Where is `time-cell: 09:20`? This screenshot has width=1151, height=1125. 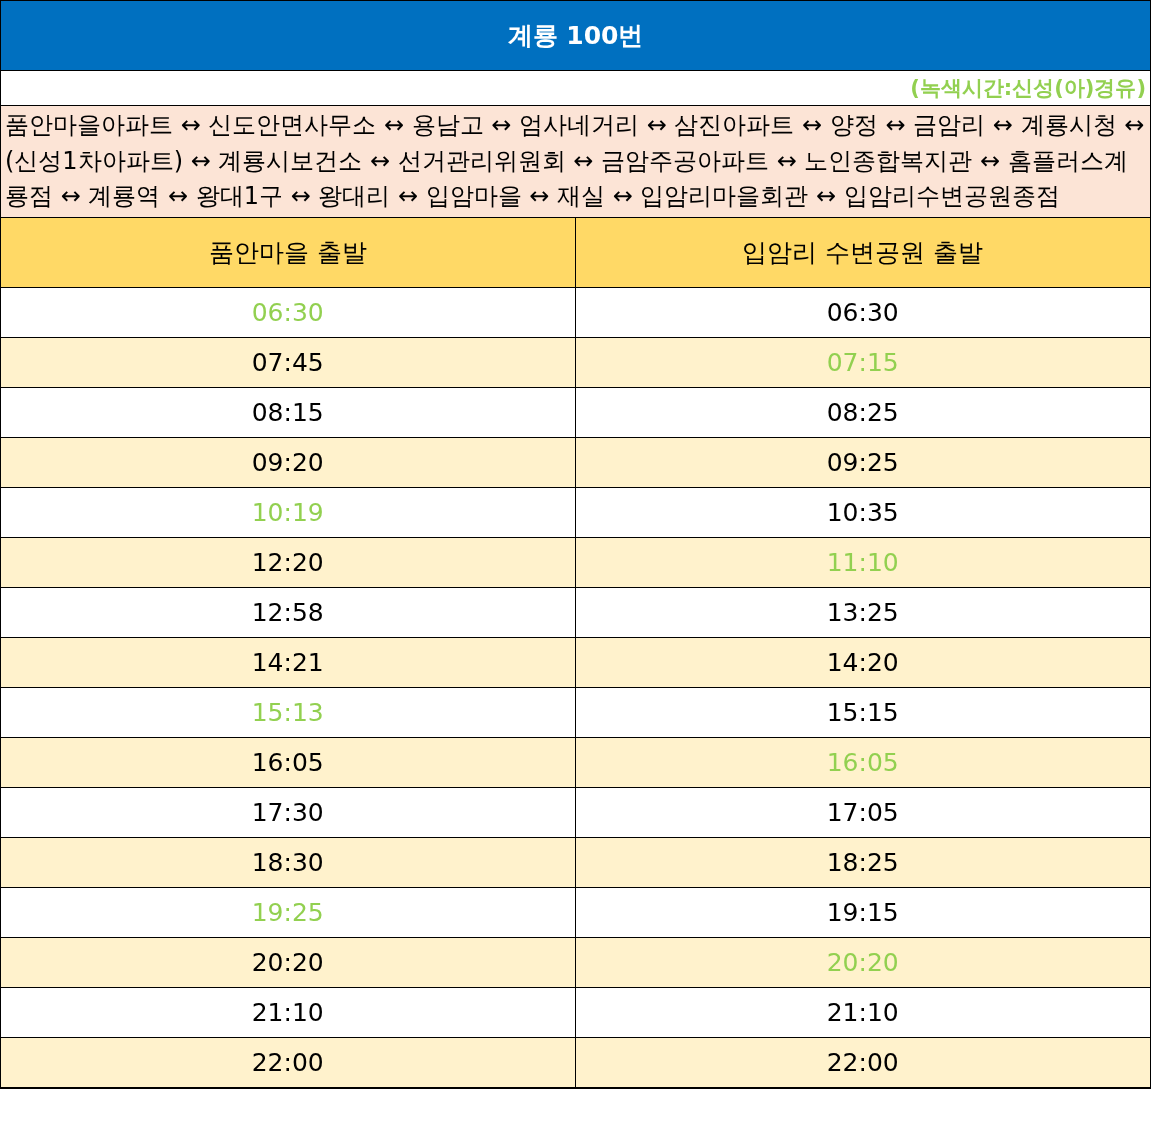
time-cell: 09:20 is located at coordinates (288, 462).